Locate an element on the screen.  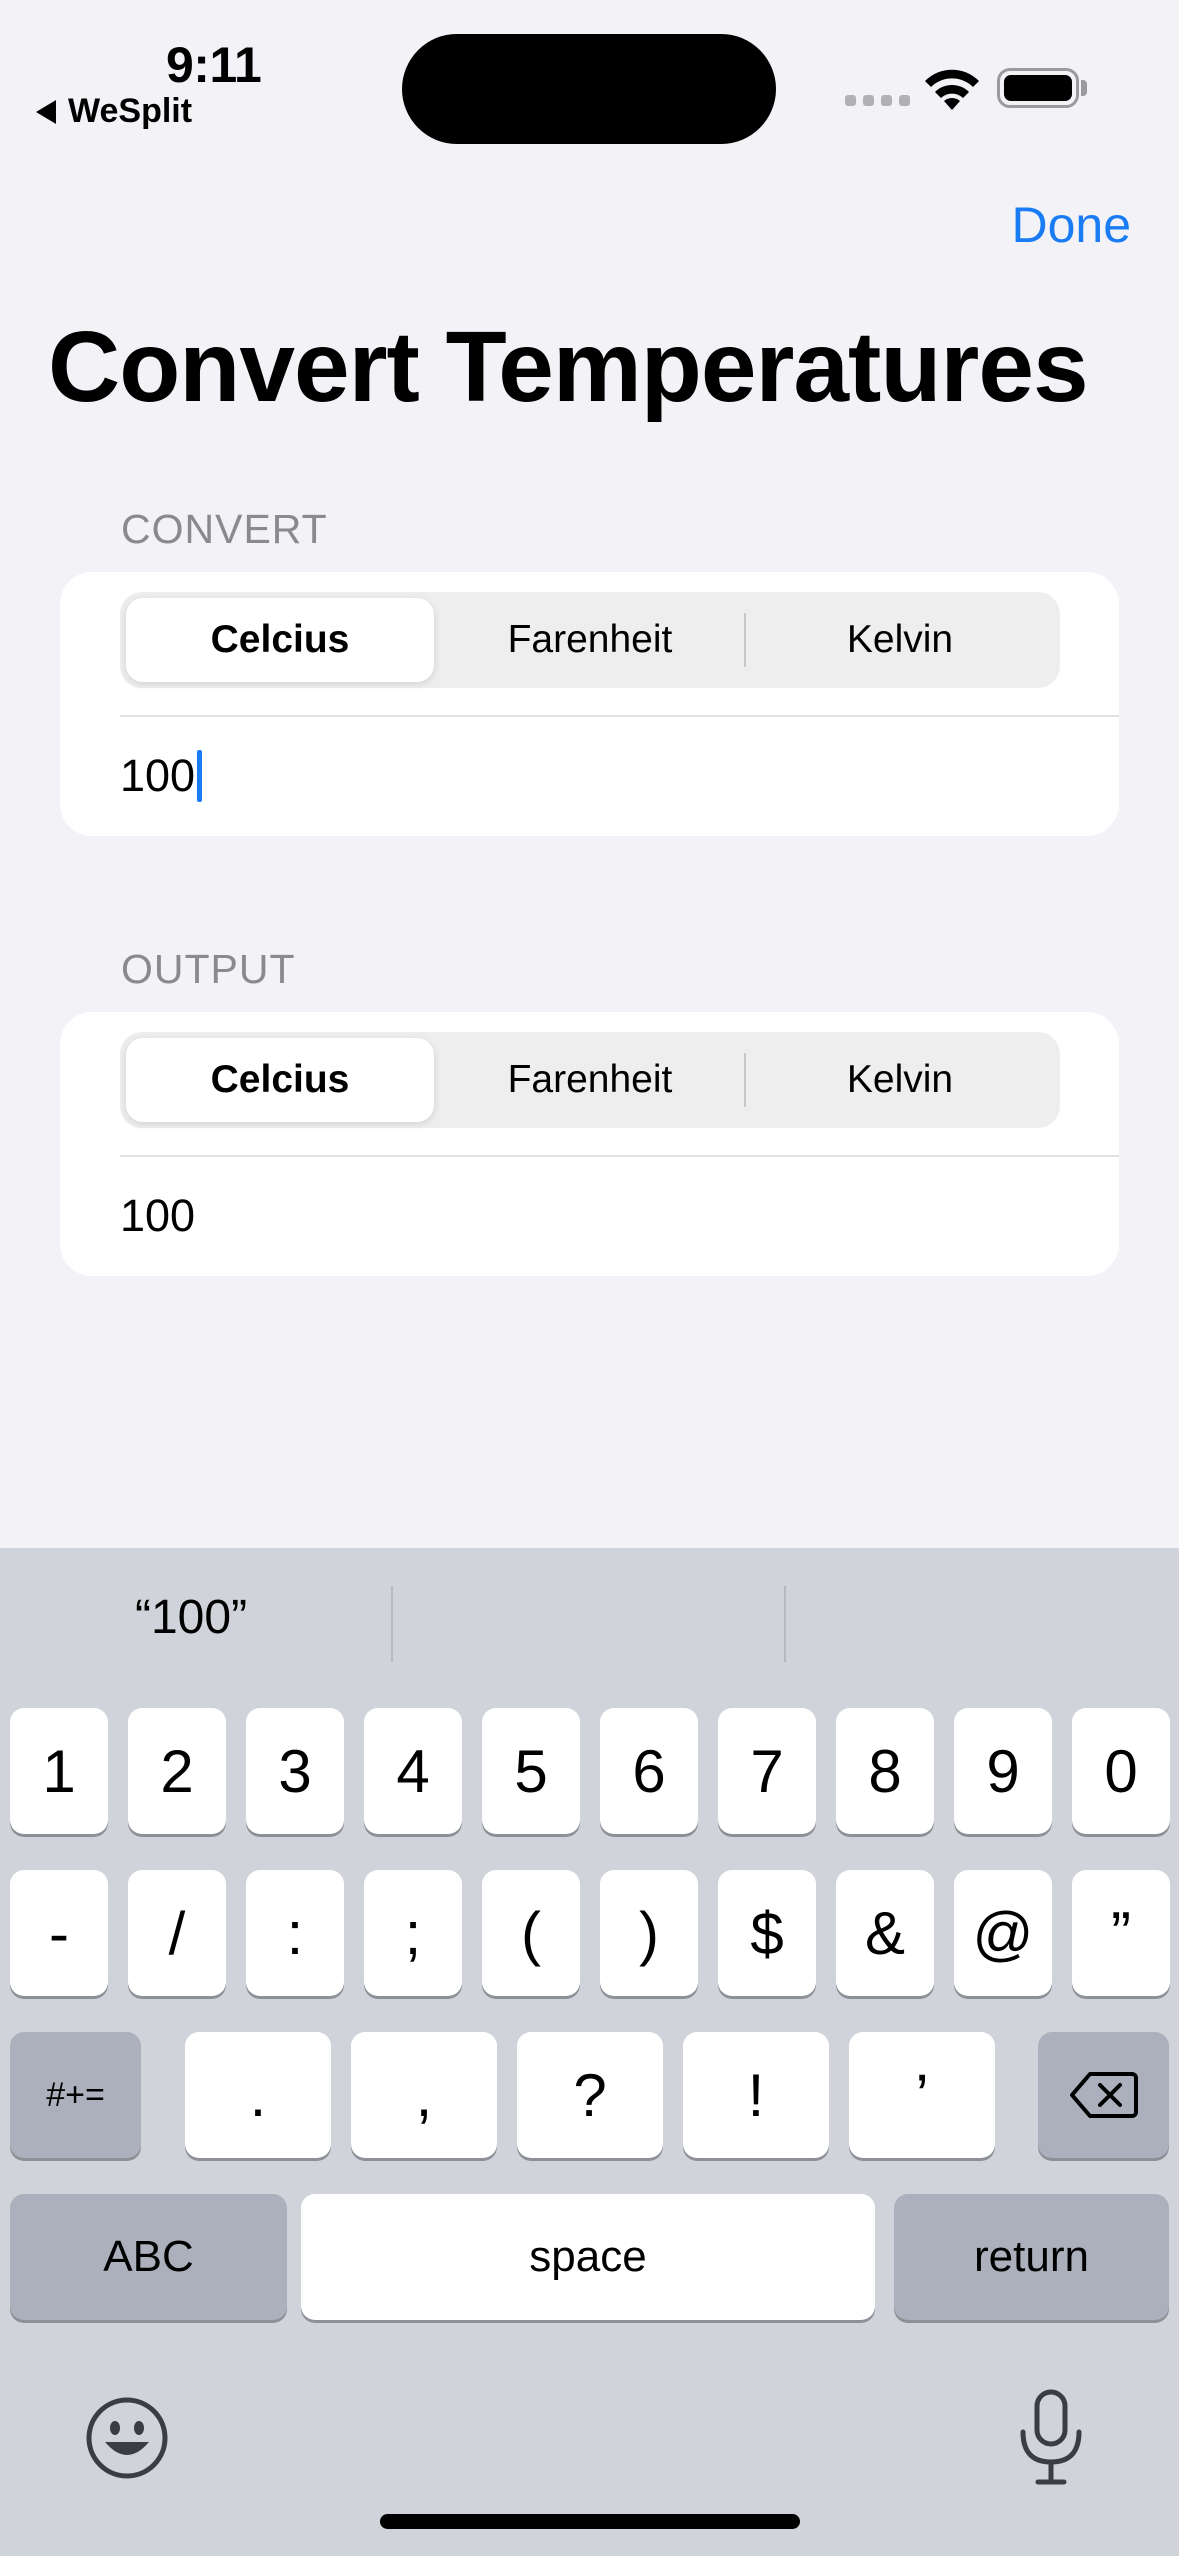
home-indicator is located at coordinates (590, 2521).